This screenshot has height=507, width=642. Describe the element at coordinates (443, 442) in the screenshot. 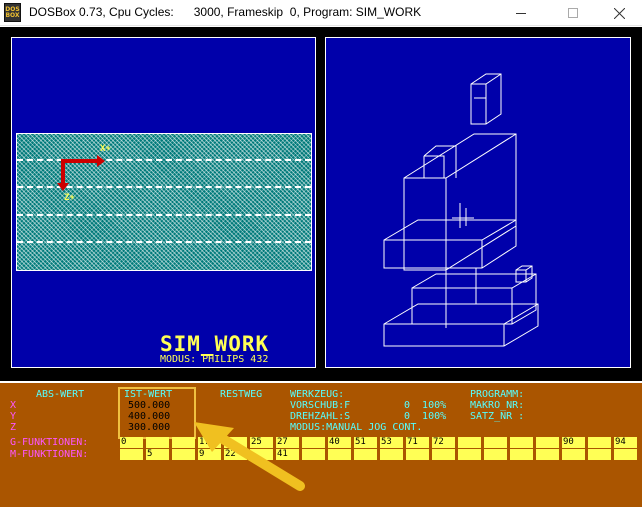

I see `g-funktion-cell: 72` at that location.